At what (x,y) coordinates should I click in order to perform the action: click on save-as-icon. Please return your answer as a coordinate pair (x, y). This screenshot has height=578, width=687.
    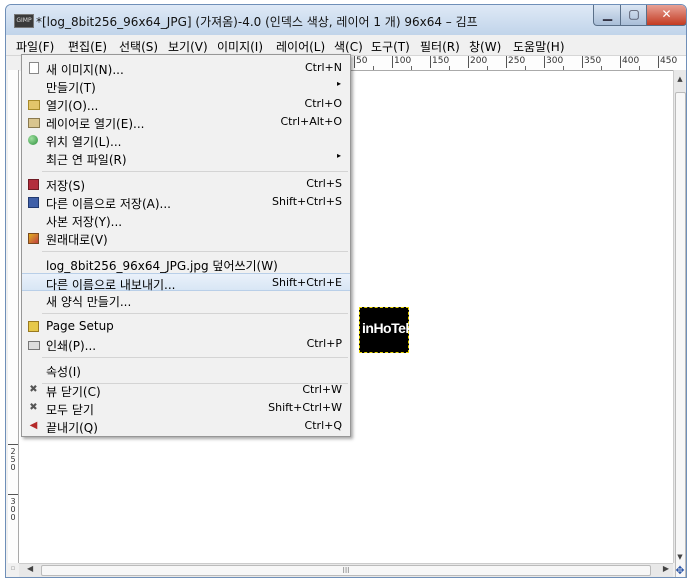
    Looking at the image, I should click on (33, 202).